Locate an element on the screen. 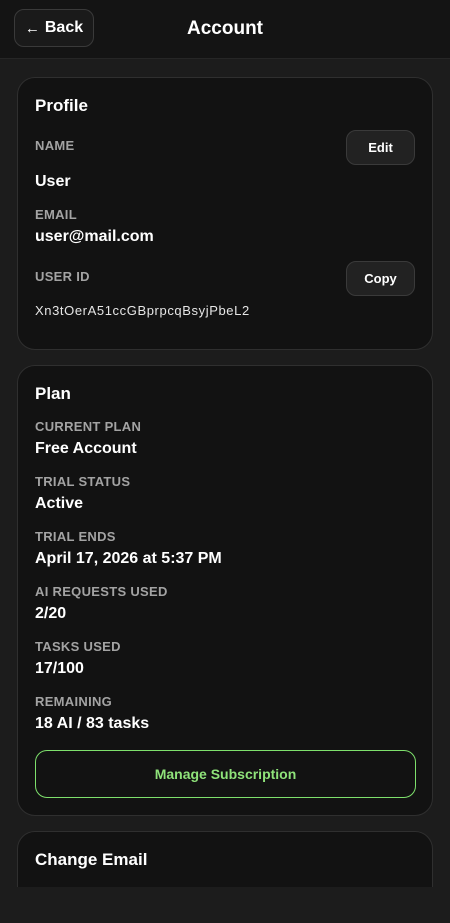 The height and width of the screenshot is (923, 450). copy-user-id-button: Copy is located at coordinates (380, 278).